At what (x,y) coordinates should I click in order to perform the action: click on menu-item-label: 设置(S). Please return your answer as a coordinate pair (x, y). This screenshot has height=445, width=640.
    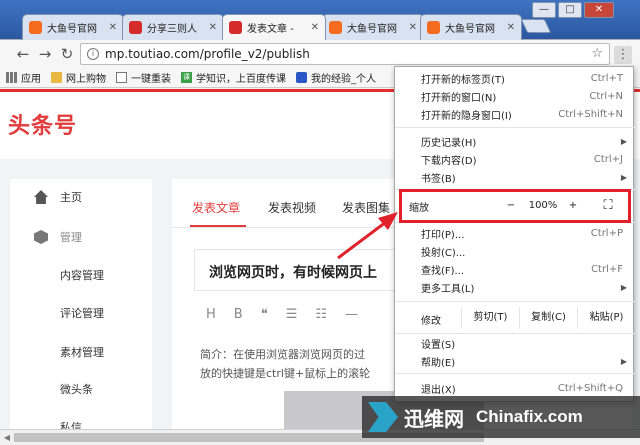
    Looking at the image, I should click on (438, 345).